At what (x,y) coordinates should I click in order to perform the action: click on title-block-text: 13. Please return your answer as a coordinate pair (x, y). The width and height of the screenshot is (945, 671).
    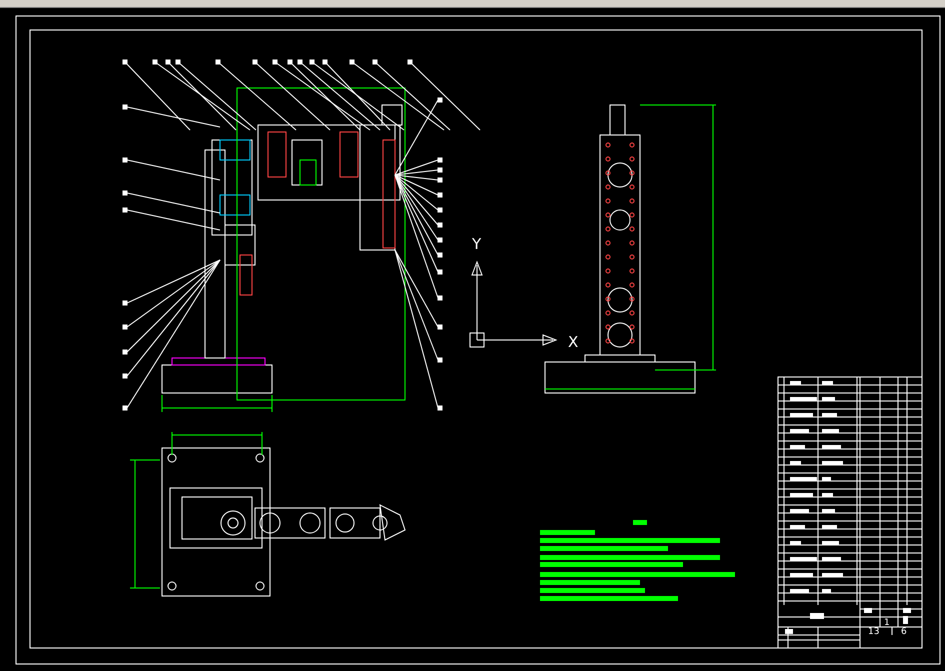
    Looking at the image, I should click on (874, 632).